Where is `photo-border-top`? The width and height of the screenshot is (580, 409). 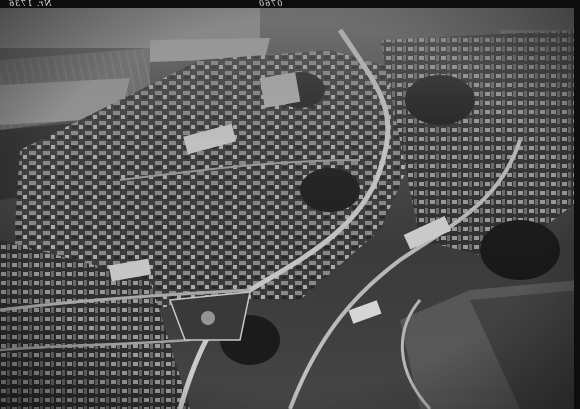 photo-border-top is located at coordinates (290, 4).